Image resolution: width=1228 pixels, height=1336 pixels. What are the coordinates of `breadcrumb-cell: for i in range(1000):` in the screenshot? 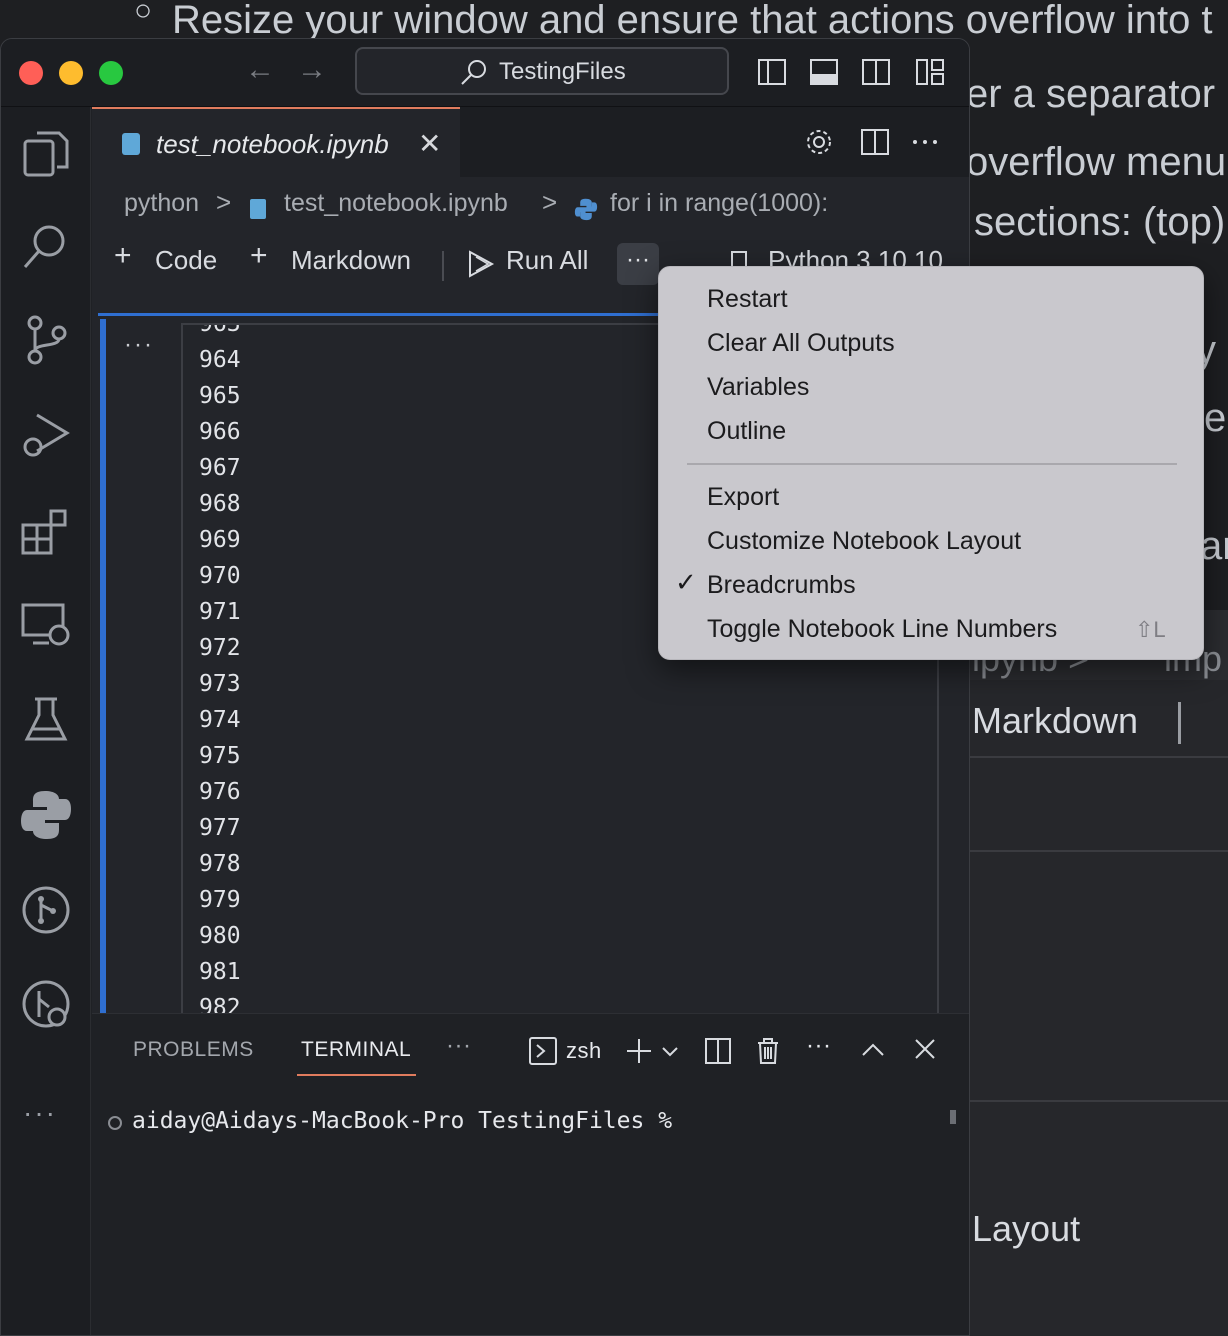 It's located at (719, 203).